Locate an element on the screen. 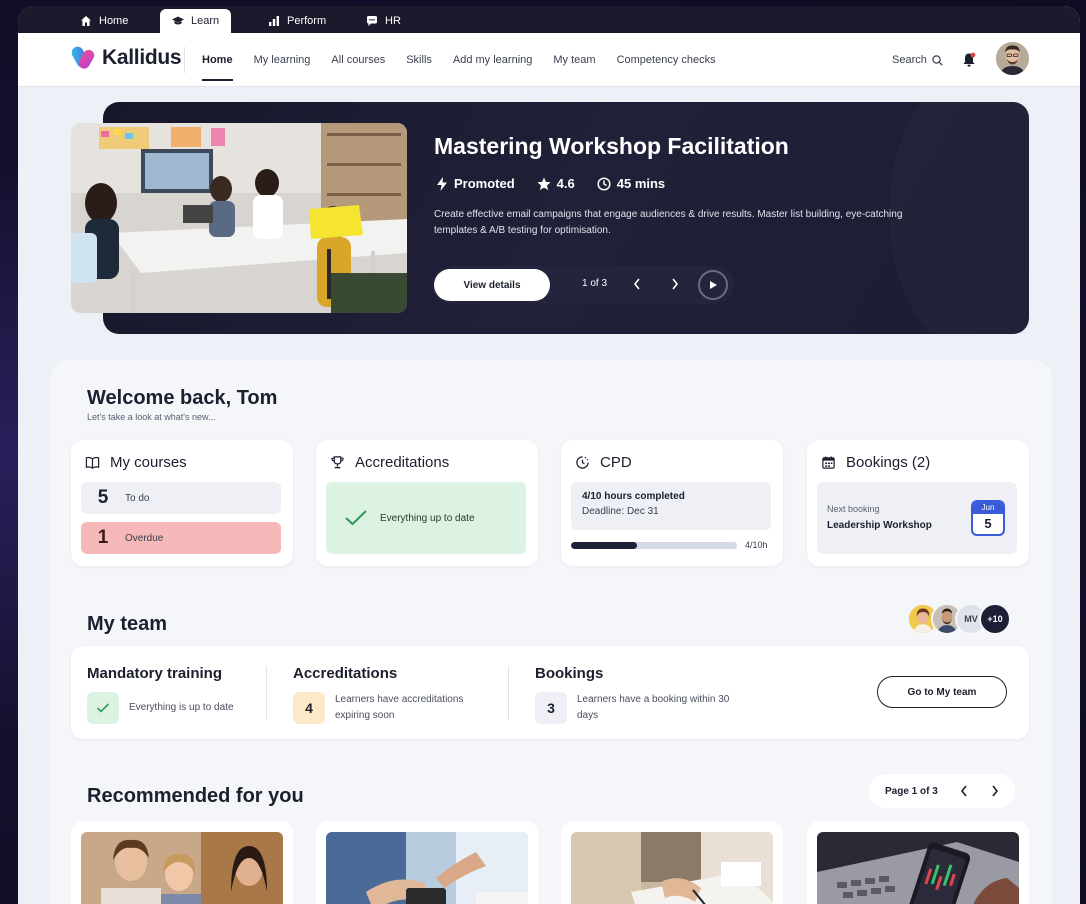 This screenshot has width=1086, height=904. calendar-icon is located at coordinates (828, 462).